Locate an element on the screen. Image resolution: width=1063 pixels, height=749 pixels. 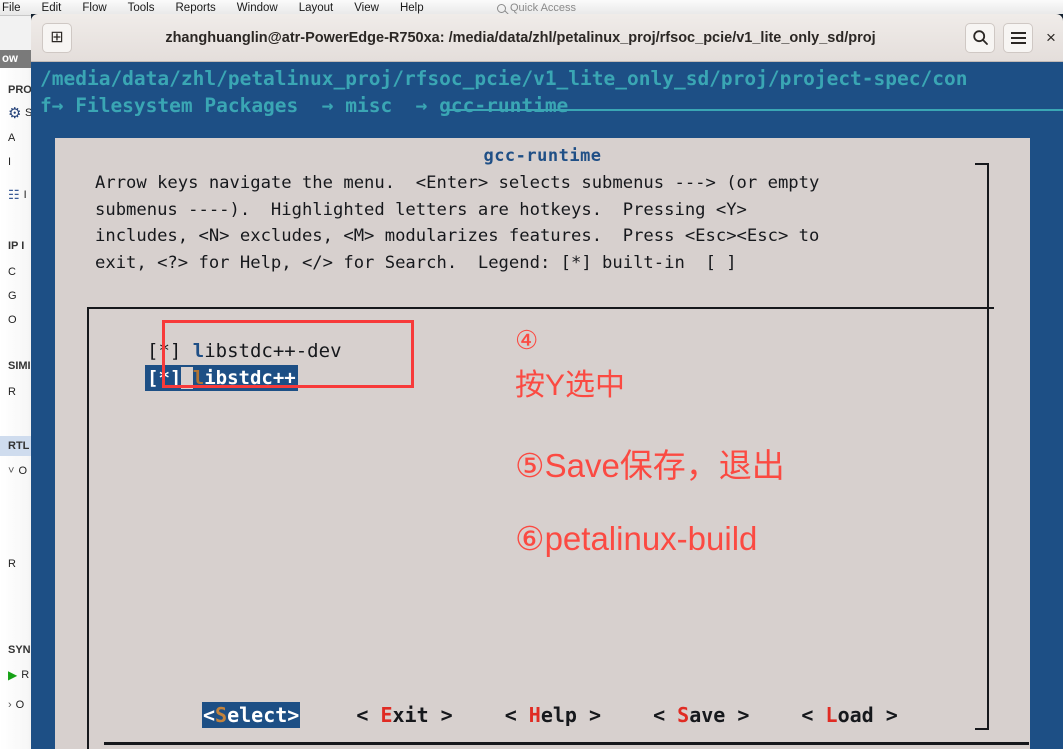
select-button: <Select> is located at coordinates (251, 715).